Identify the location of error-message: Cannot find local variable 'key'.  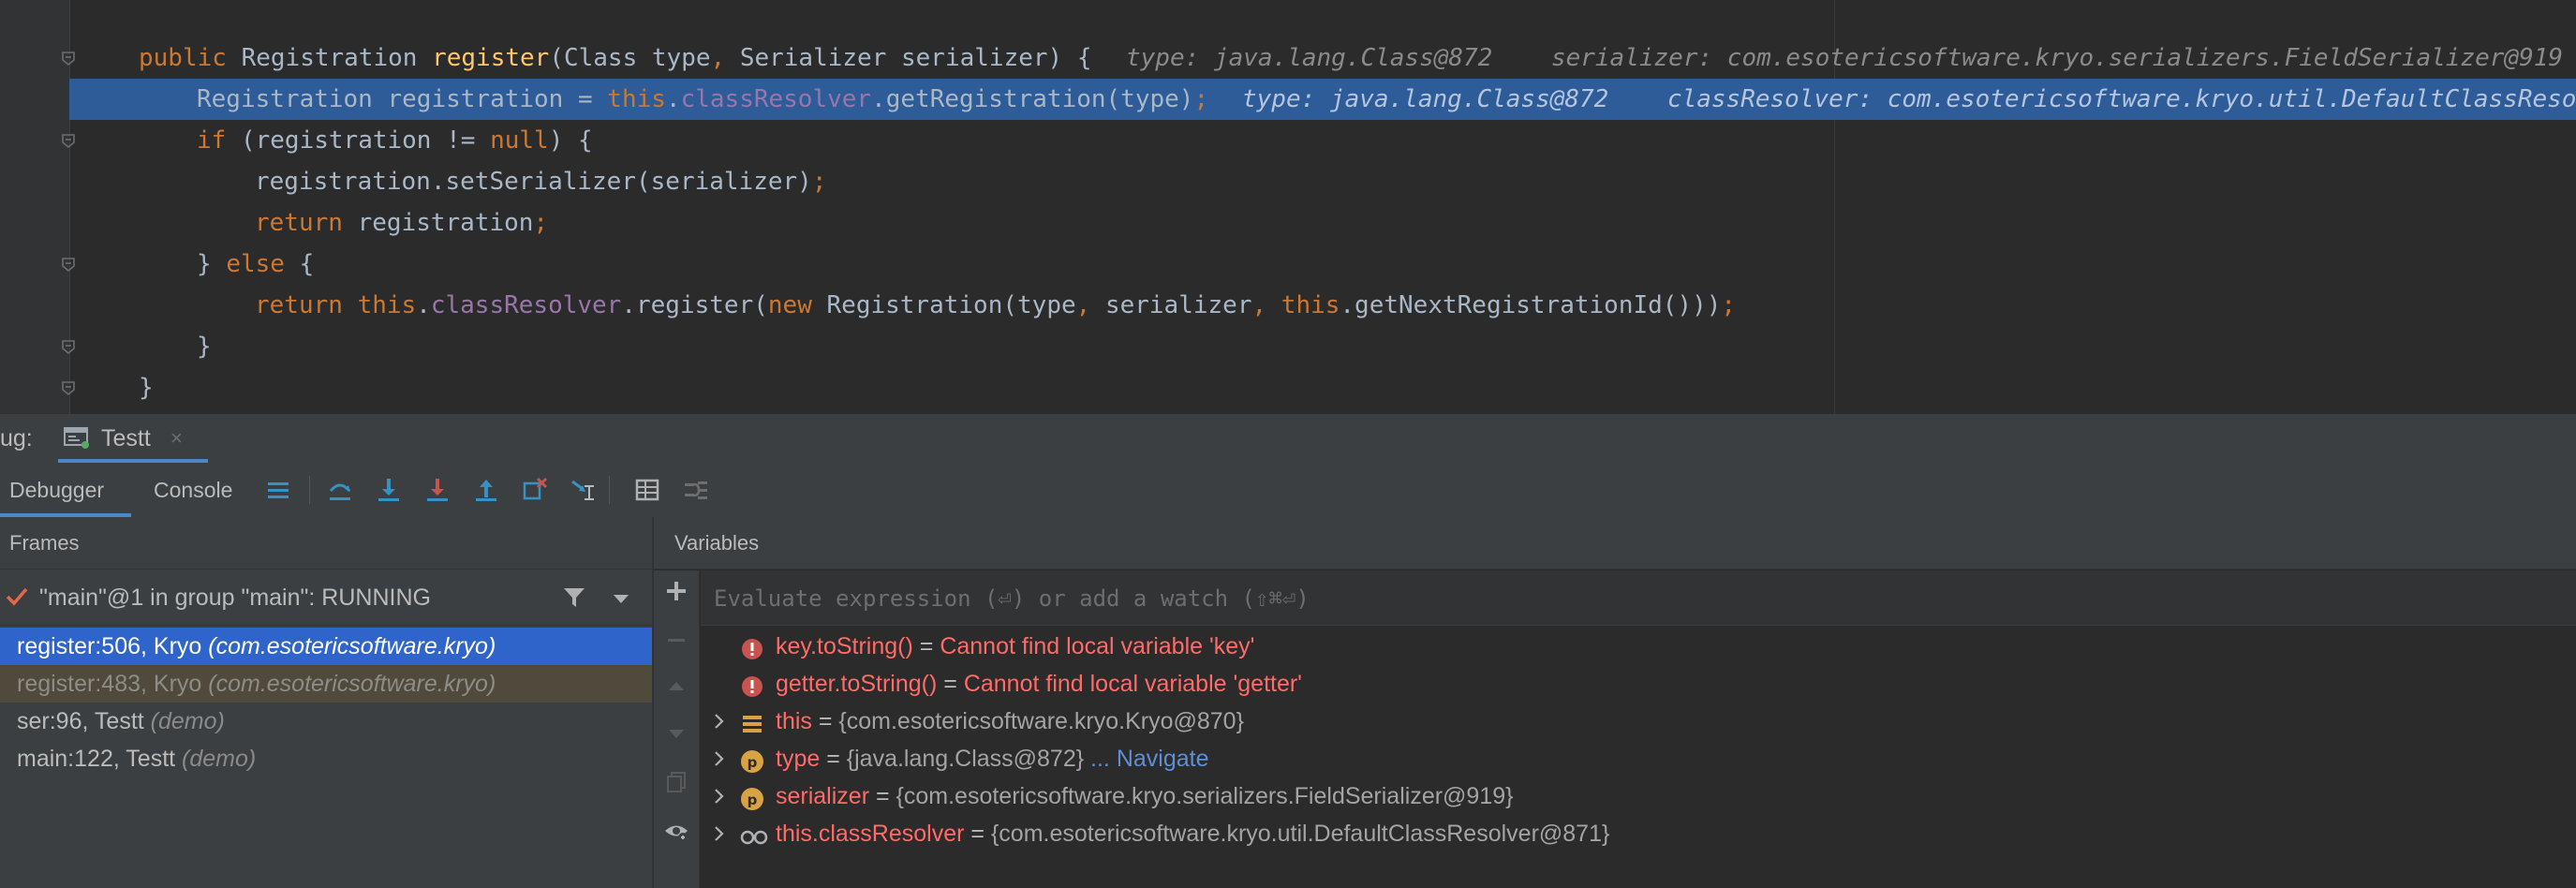
(1097, 646).